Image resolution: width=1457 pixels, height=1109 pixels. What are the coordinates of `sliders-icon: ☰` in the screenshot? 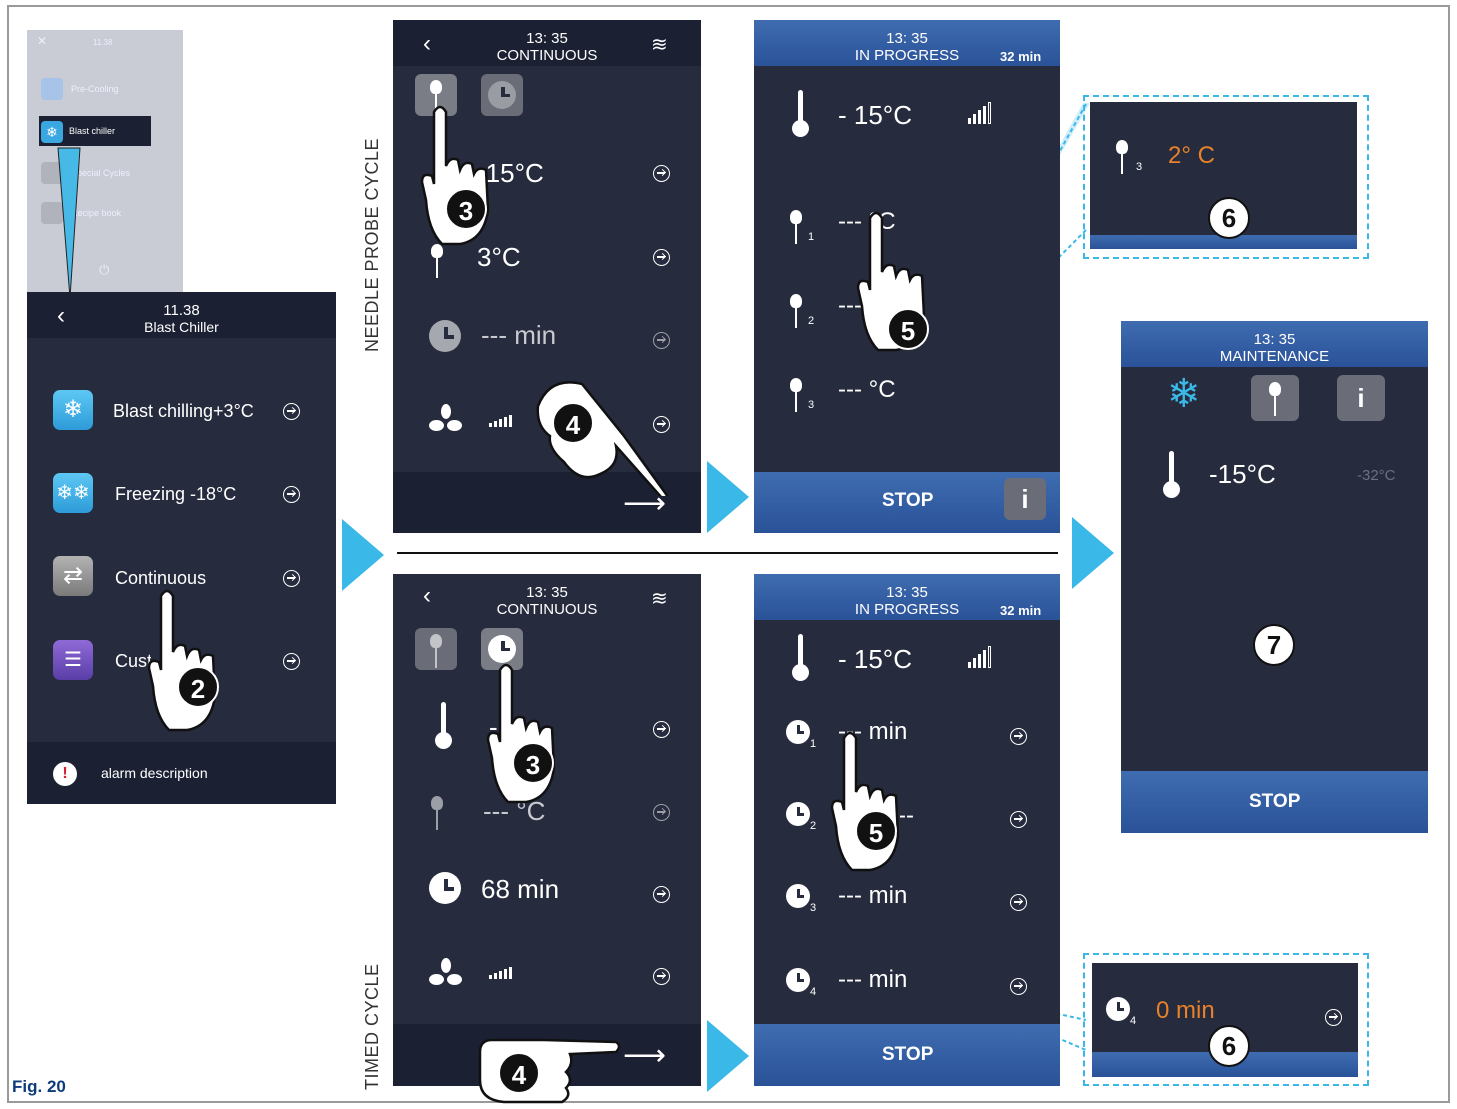 It's located at (73, 660).